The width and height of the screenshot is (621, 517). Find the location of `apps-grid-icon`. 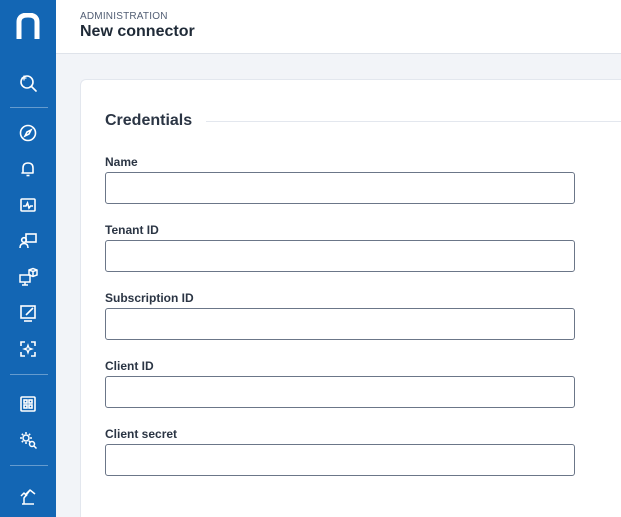

apps-grid-icon is located at coordinates (28, 404).